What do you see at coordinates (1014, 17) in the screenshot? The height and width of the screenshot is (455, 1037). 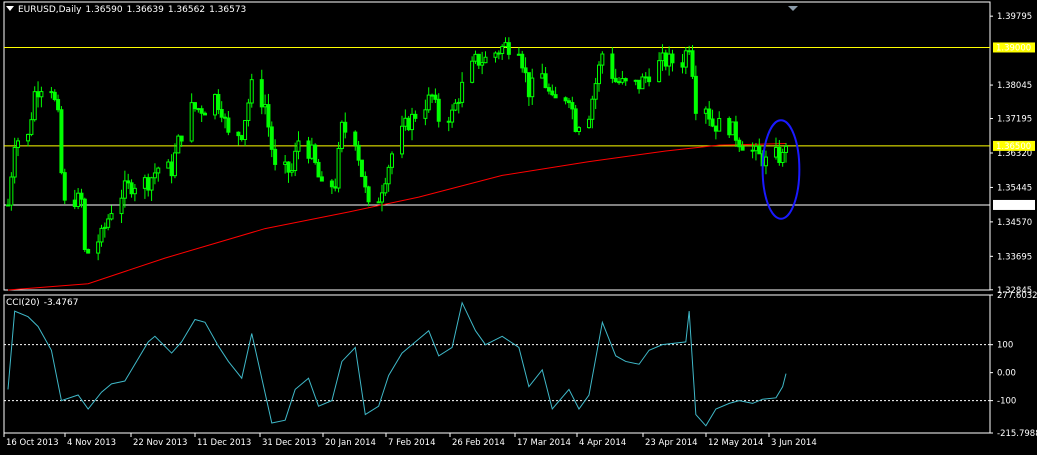 I see `price-tick-label: 1.39795` at bounding box center [1014, 17].